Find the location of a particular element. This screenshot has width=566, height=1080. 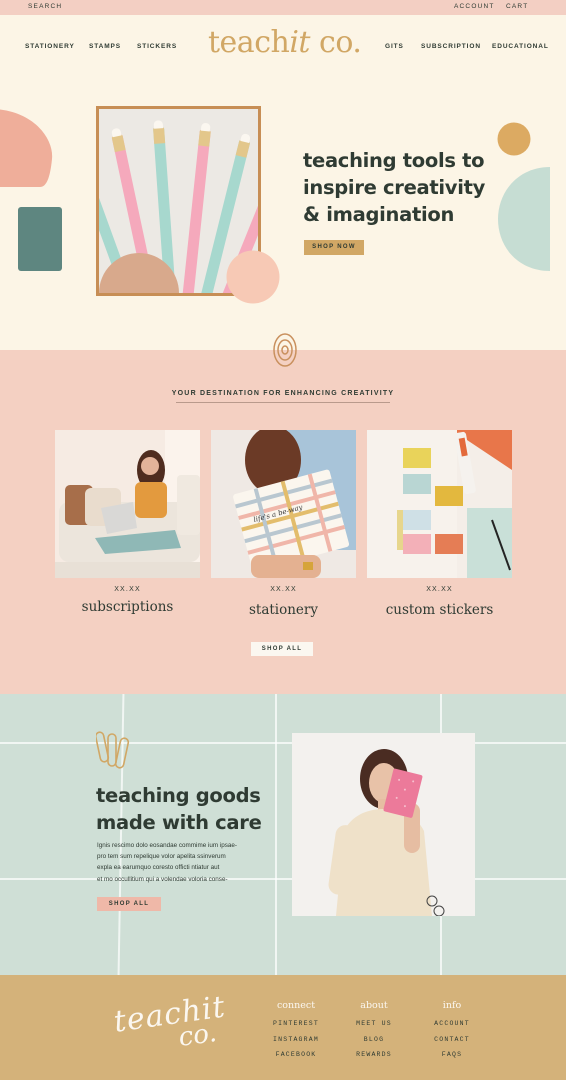

footer-heading-connect: connect is located at coordinates (296, 1005).